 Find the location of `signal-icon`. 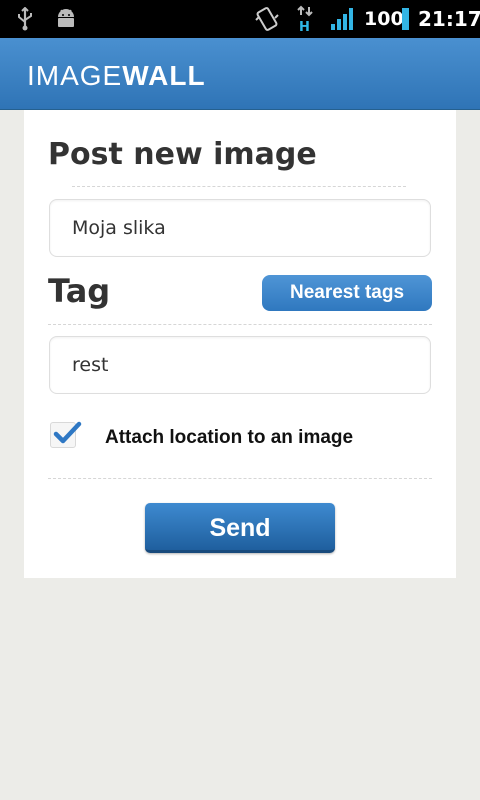

signal-icon is located at coordinates (343, 21).